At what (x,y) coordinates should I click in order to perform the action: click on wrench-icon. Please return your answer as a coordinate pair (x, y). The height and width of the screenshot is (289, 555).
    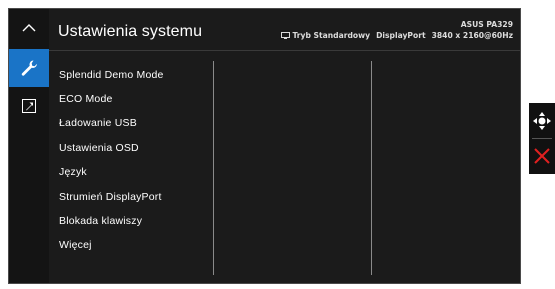
    Looking at the image, I should click on (29, 68).